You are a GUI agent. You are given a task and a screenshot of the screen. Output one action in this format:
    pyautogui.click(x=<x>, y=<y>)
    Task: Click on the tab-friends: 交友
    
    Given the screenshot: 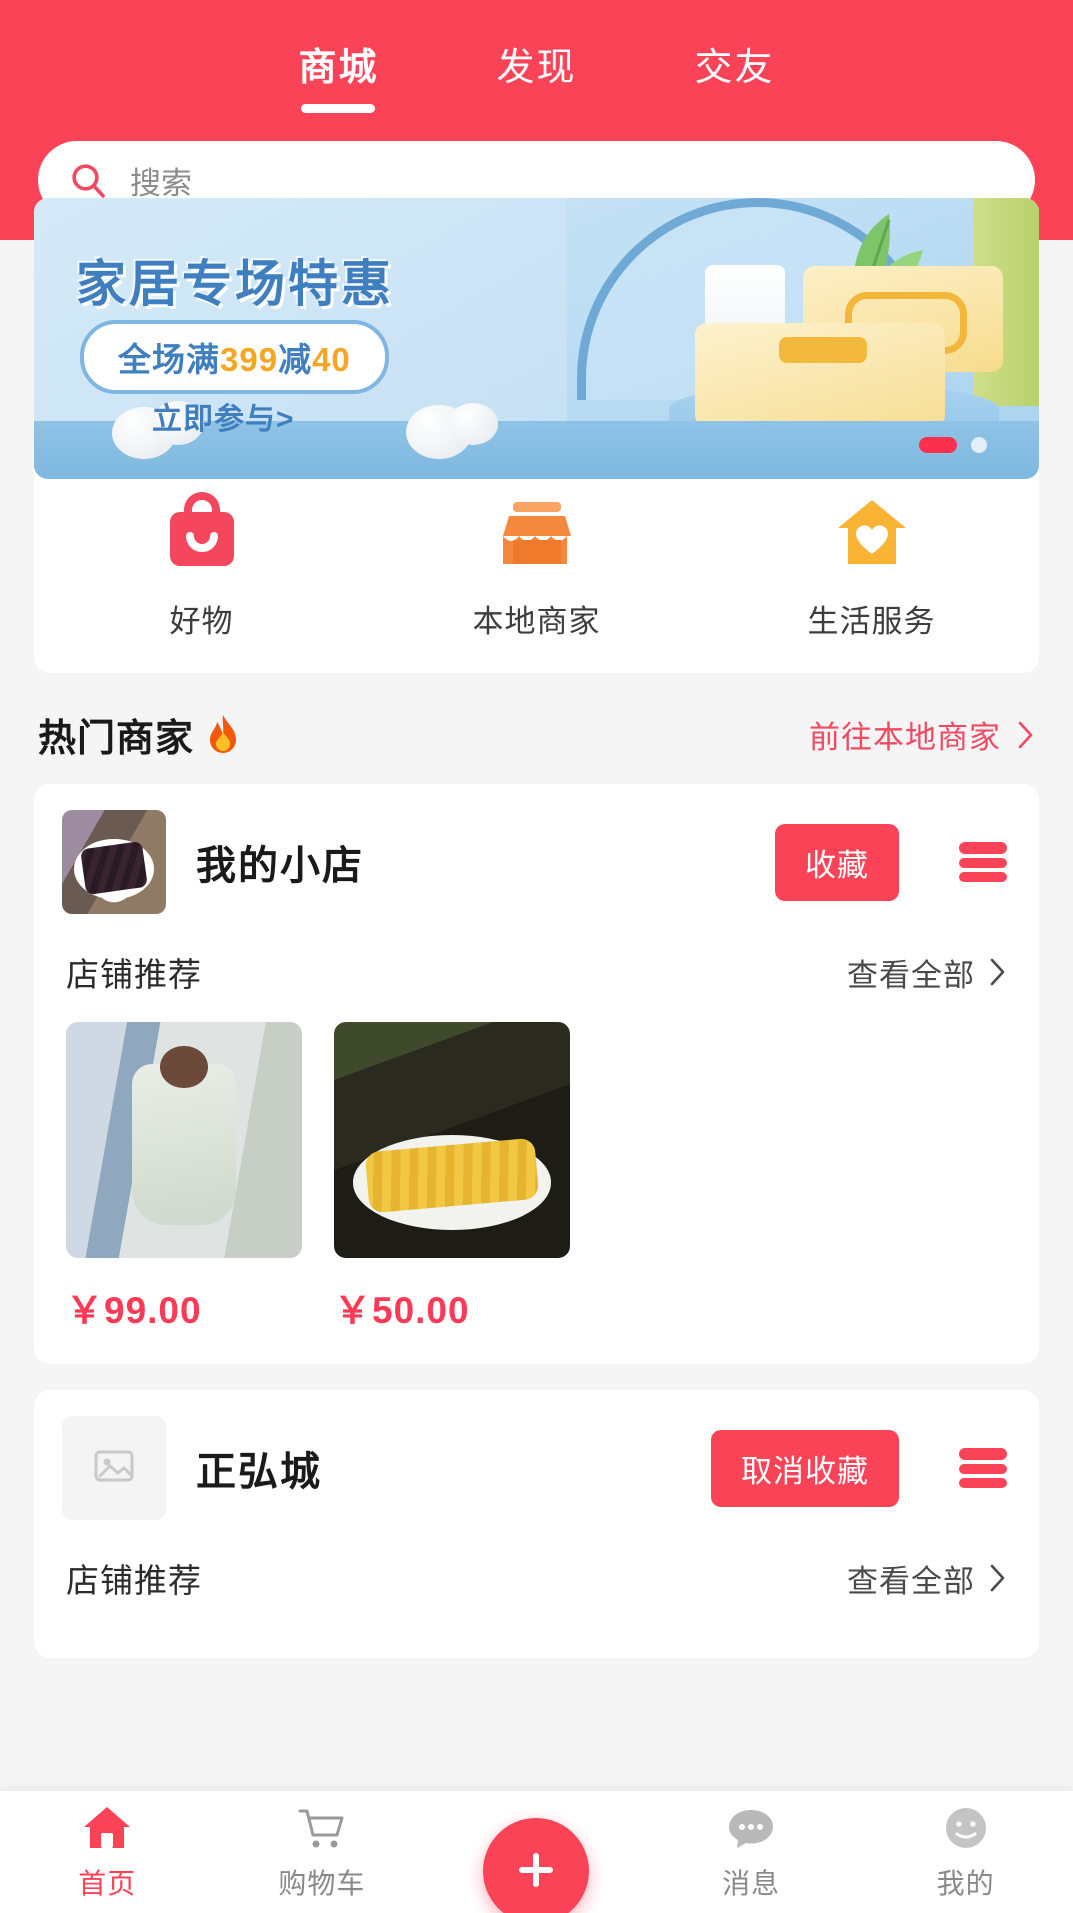 What is the action you would take?
    pyautogui.click(x=735, y=74)
    